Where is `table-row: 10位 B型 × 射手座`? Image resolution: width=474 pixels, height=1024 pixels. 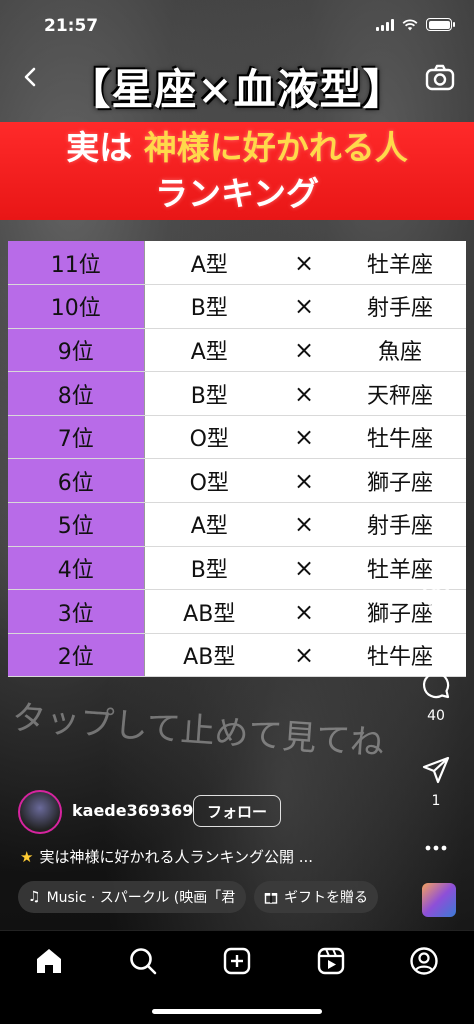 table-row: 10位 B型 × 射手座 is located at coordinates (237, 306).